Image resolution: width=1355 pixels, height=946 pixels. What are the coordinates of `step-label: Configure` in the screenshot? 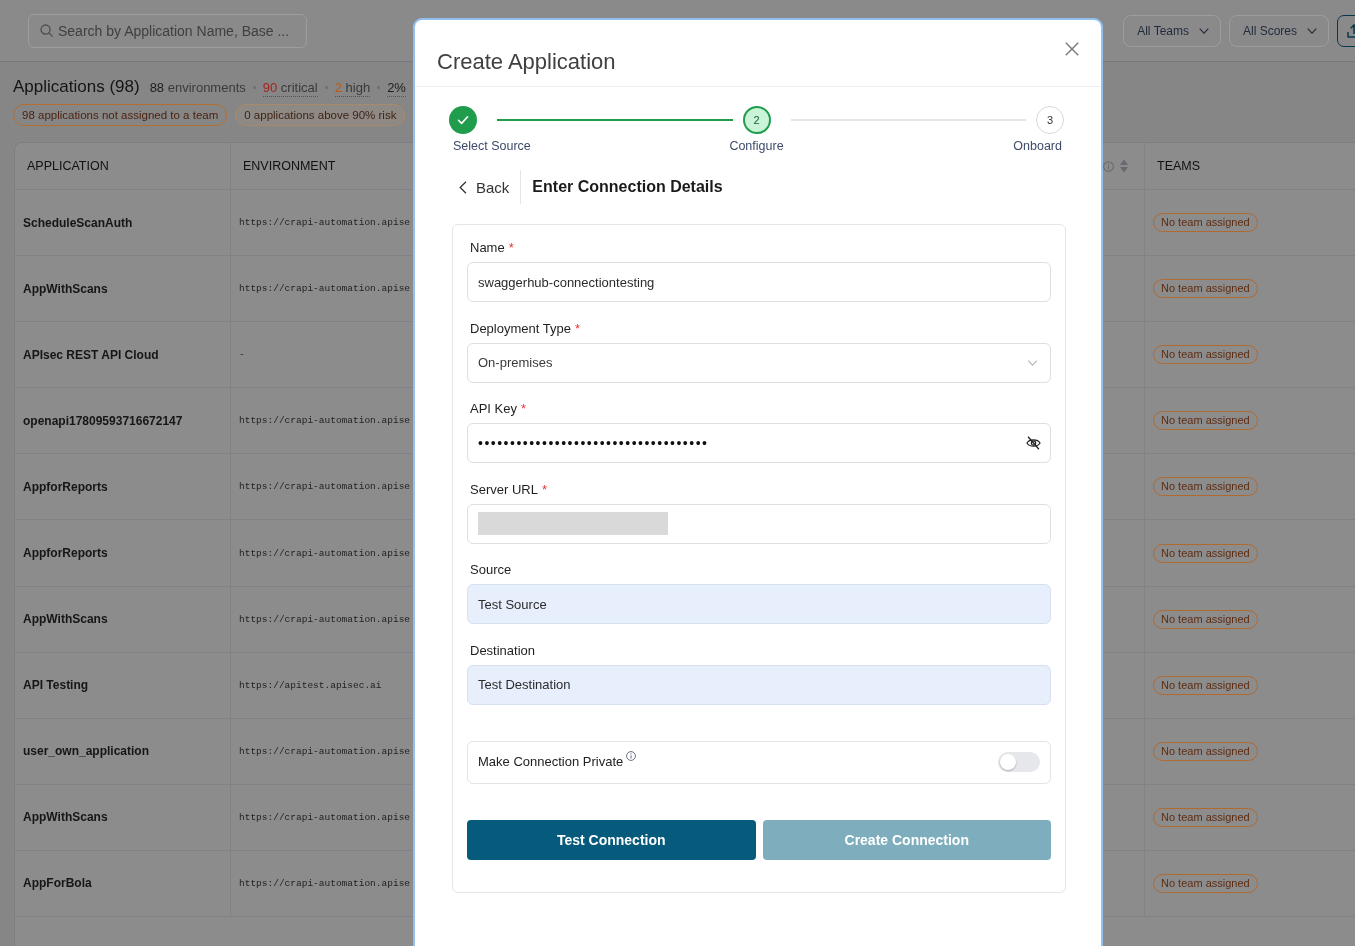 It's located at (756, 146).